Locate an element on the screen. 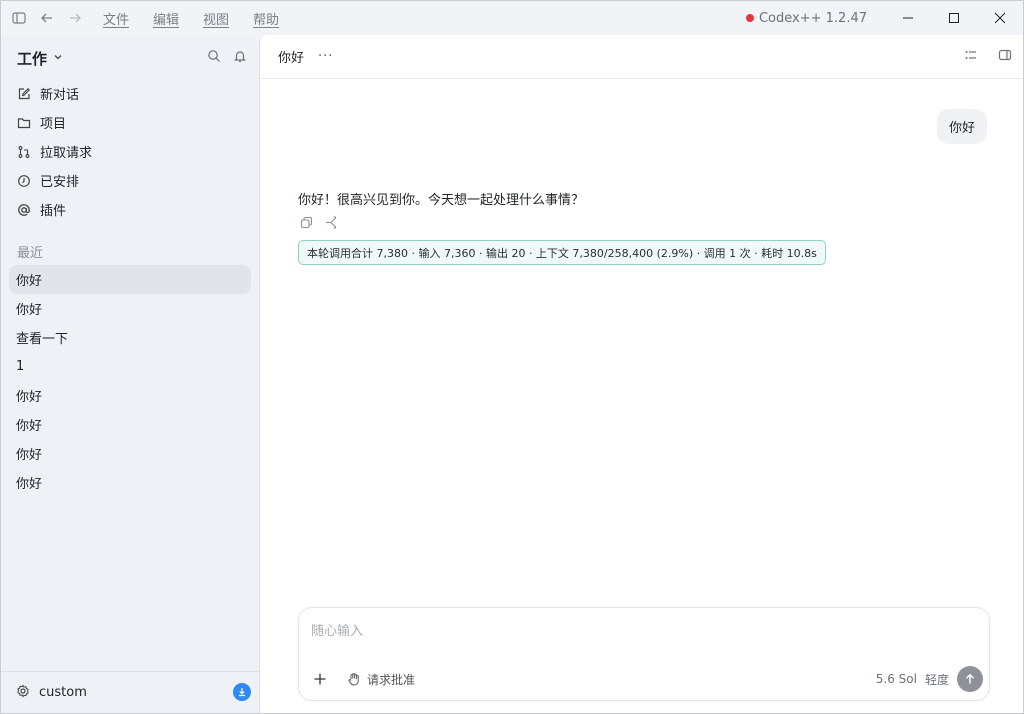  maximize-button is located at coordinates (954, 18).